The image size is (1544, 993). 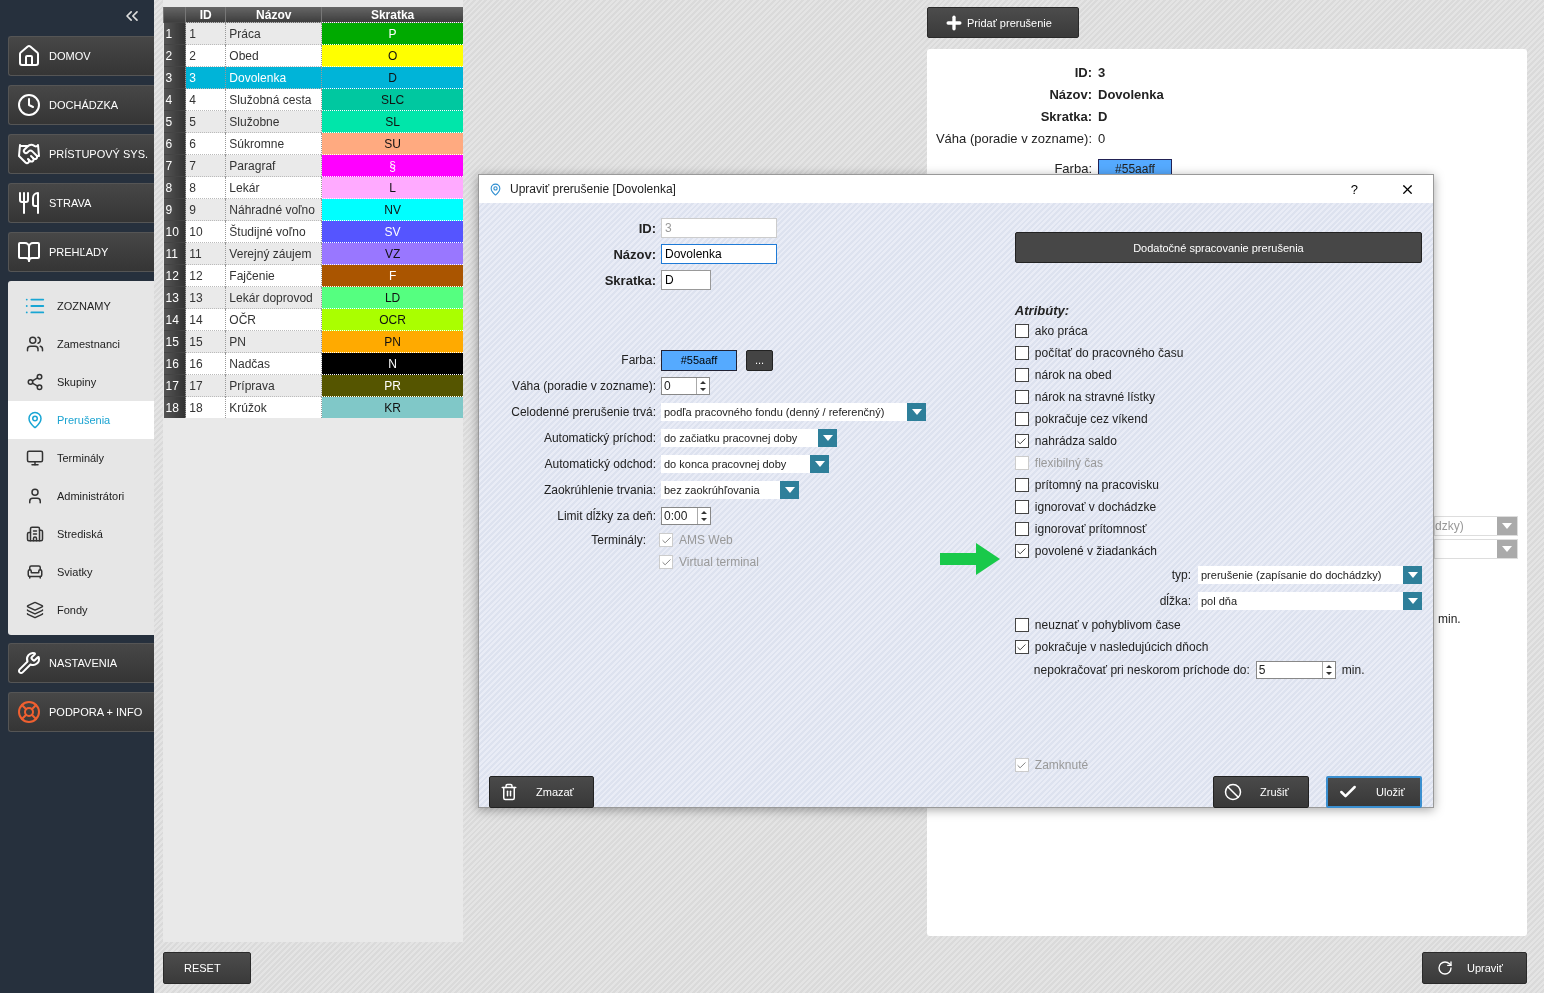 I want to click on field-label: Celodenné prerušenie trvá:, so click(x=583, y=412).